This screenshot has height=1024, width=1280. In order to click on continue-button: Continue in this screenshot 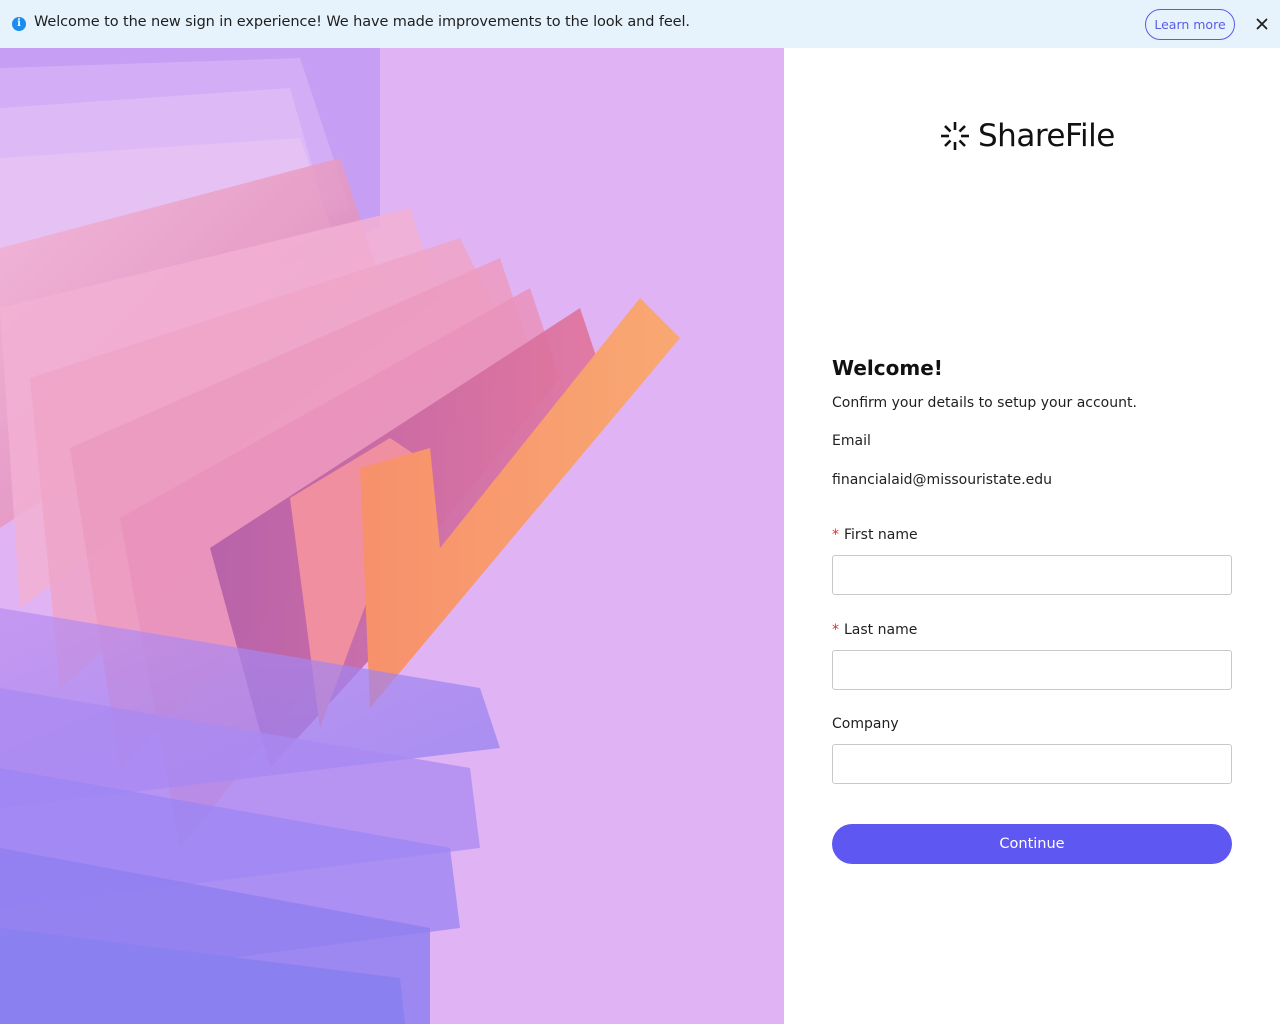, I will do `click(1032, 844)`.